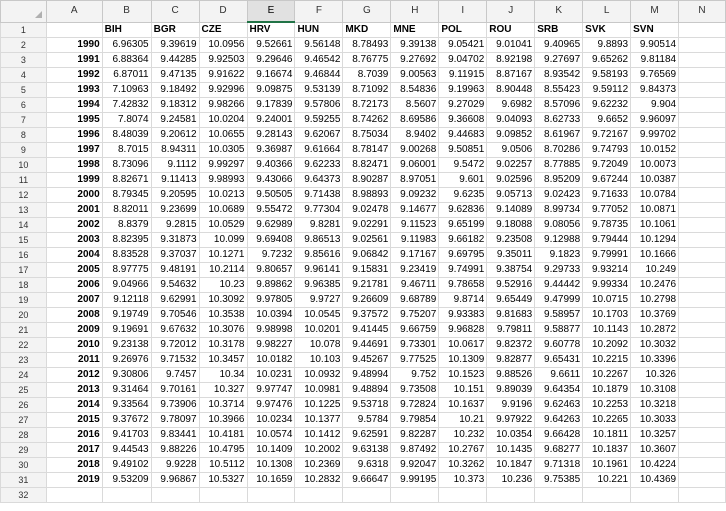 Image resolution: width=726 pixels, height=511 pixels. What do you see at coordinates (74, 105) in the screenshot?
I see `year-cell: 1994` at bounding box center [74, 105].